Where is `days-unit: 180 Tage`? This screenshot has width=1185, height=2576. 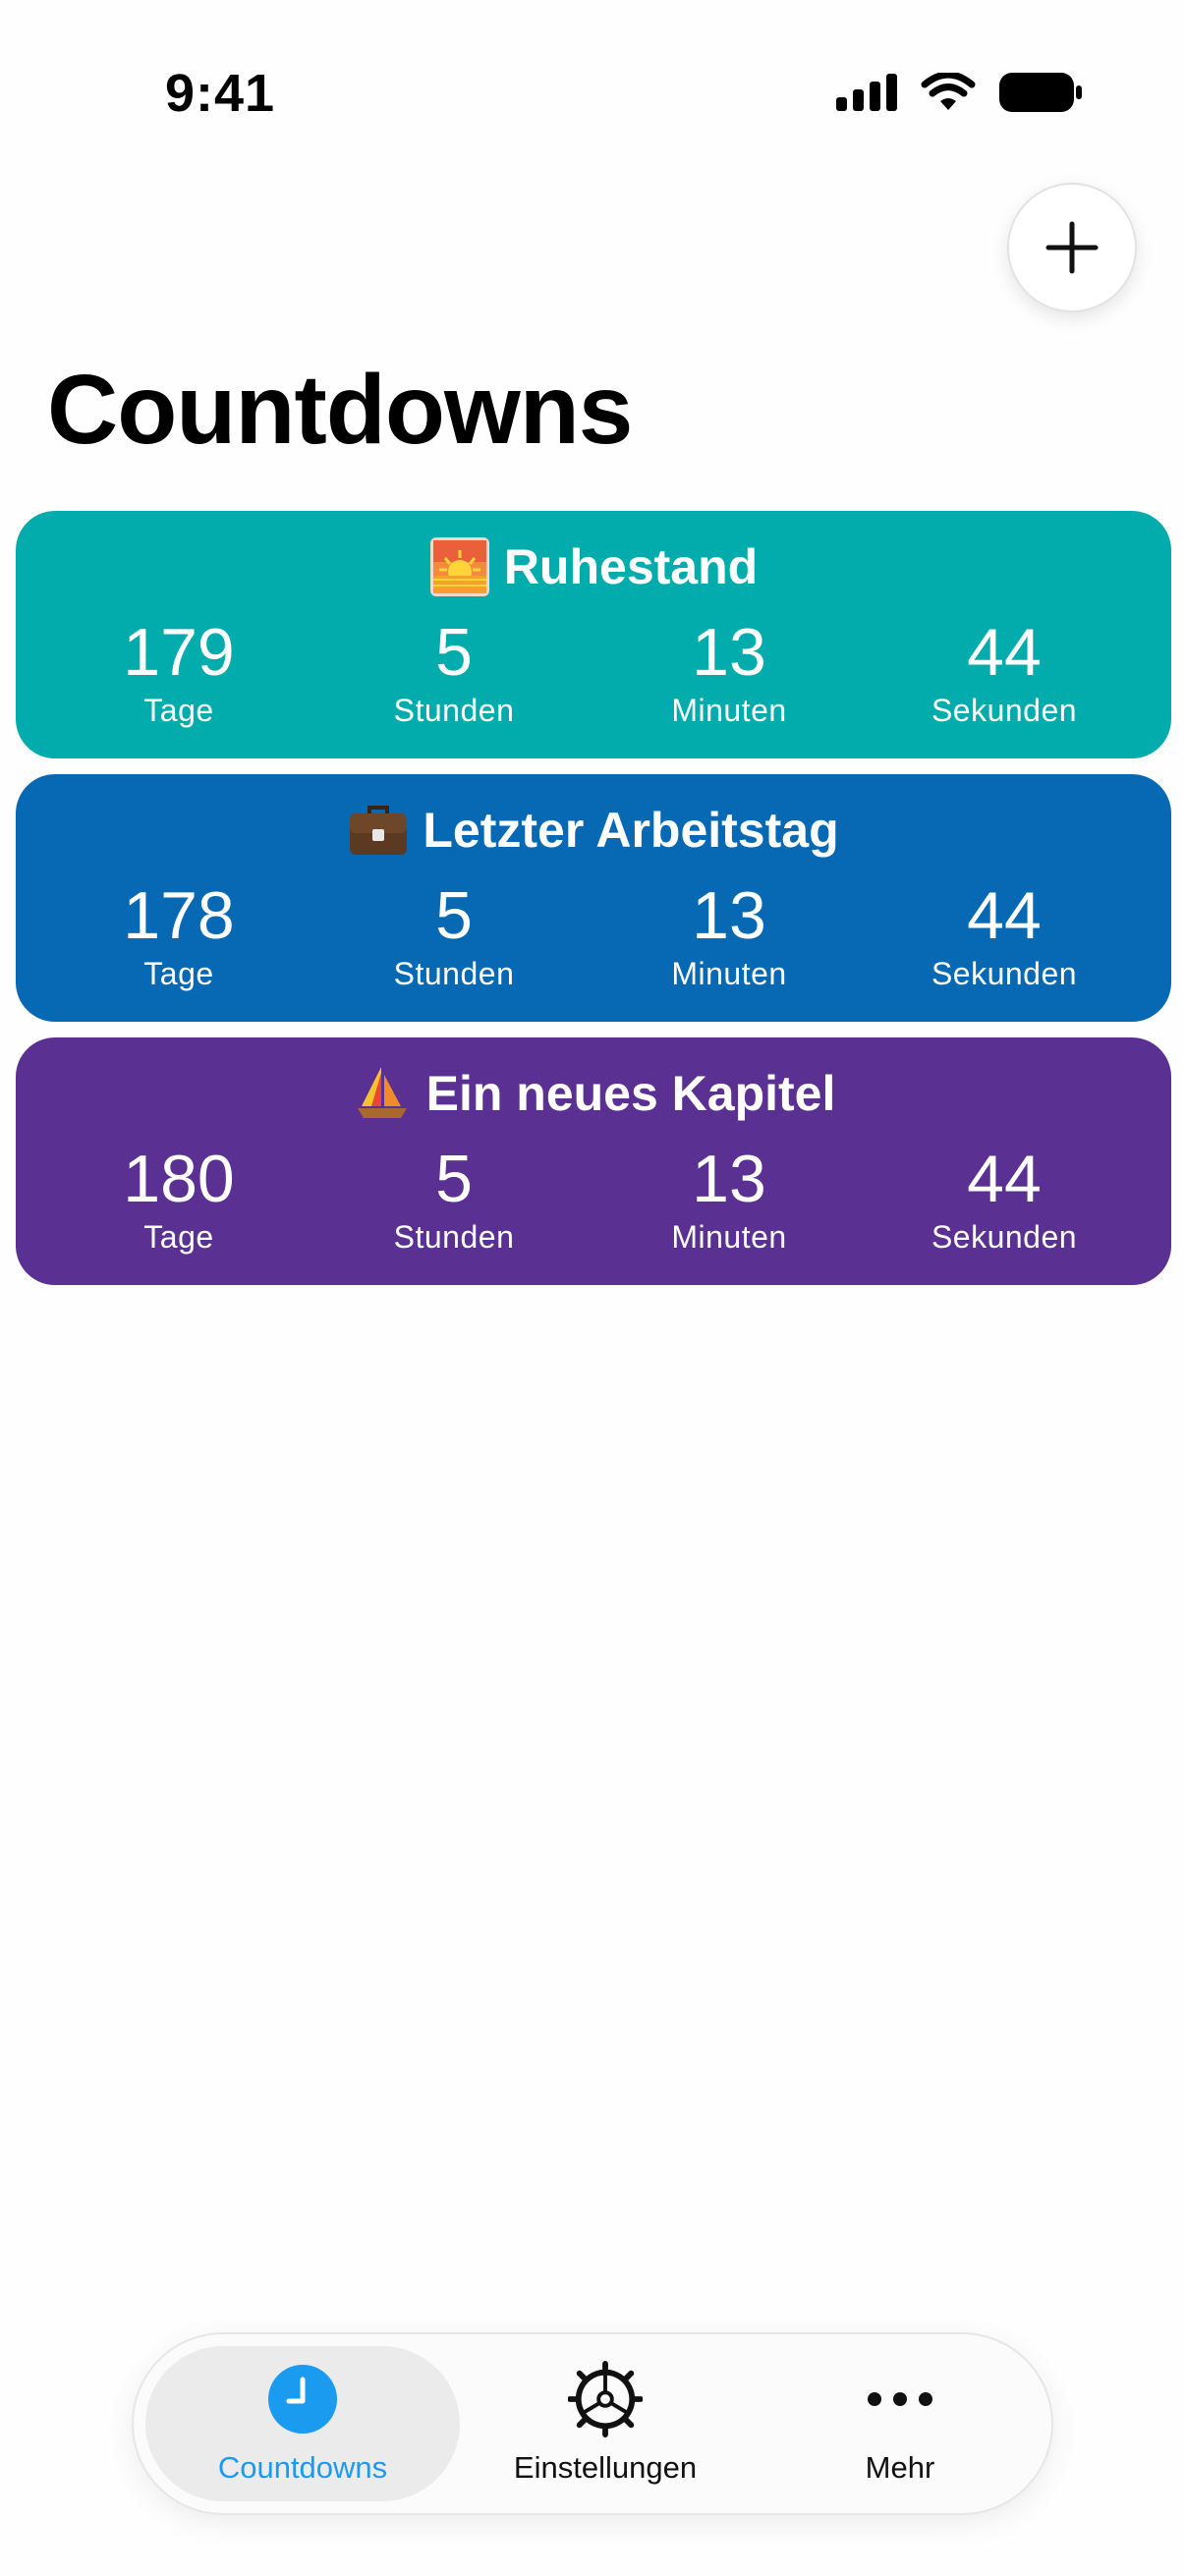
days-unit: 180 Tage is located at coordinates (179, 1201).